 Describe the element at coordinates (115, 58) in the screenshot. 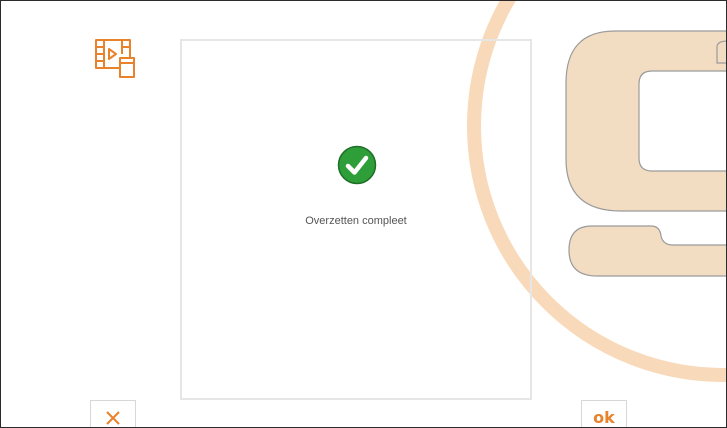

I see `video-transfer-icon` at that location.